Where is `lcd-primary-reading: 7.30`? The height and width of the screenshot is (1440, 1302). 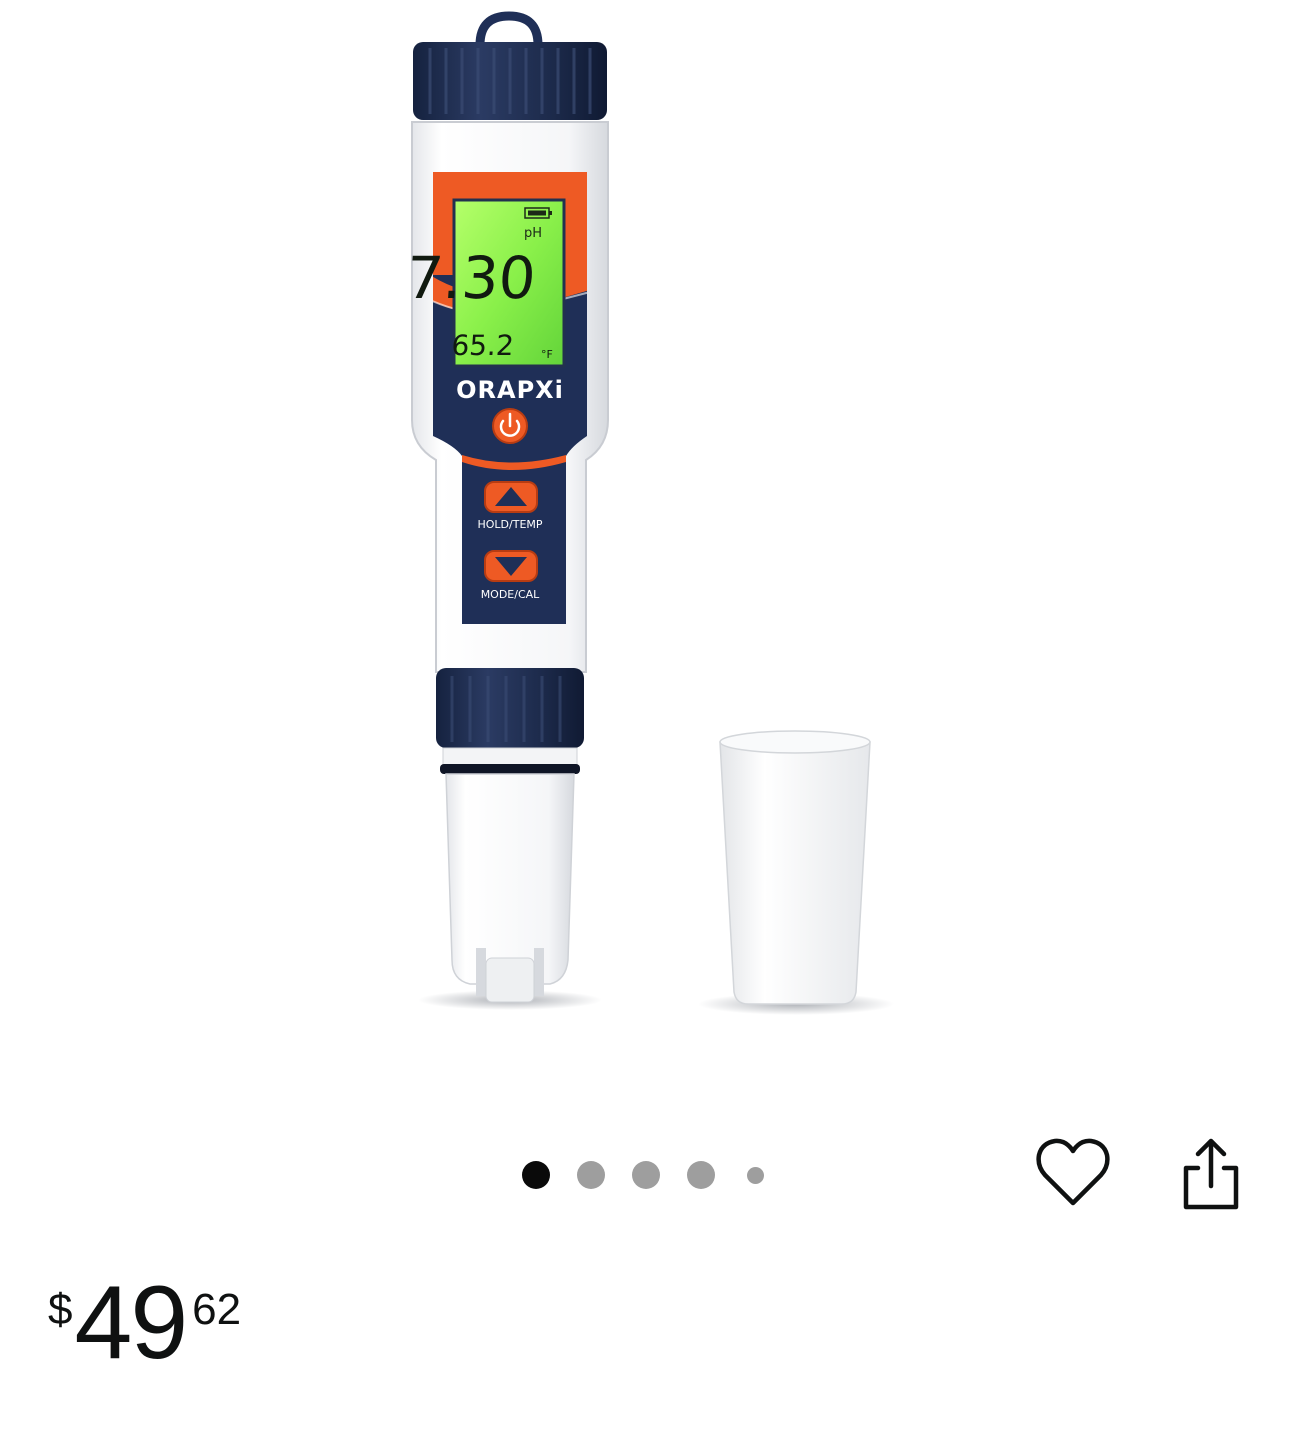 lcd-primary-reading: 7.30 is located at coordinates (471, 278).